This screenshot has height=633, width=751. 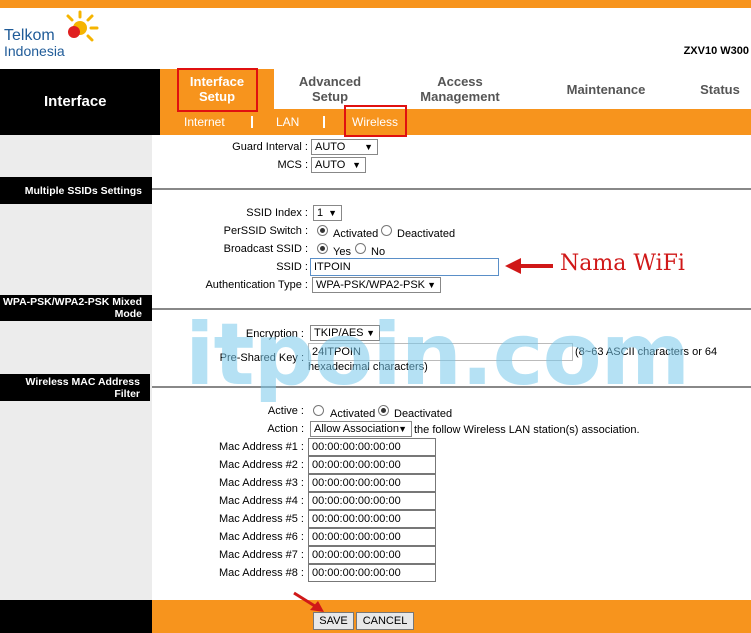 What do you see at coordinates (261, 483) in the screenshot?
I see `mac-address-label: Mac Address #3 :` at bounding box center [261, 483].